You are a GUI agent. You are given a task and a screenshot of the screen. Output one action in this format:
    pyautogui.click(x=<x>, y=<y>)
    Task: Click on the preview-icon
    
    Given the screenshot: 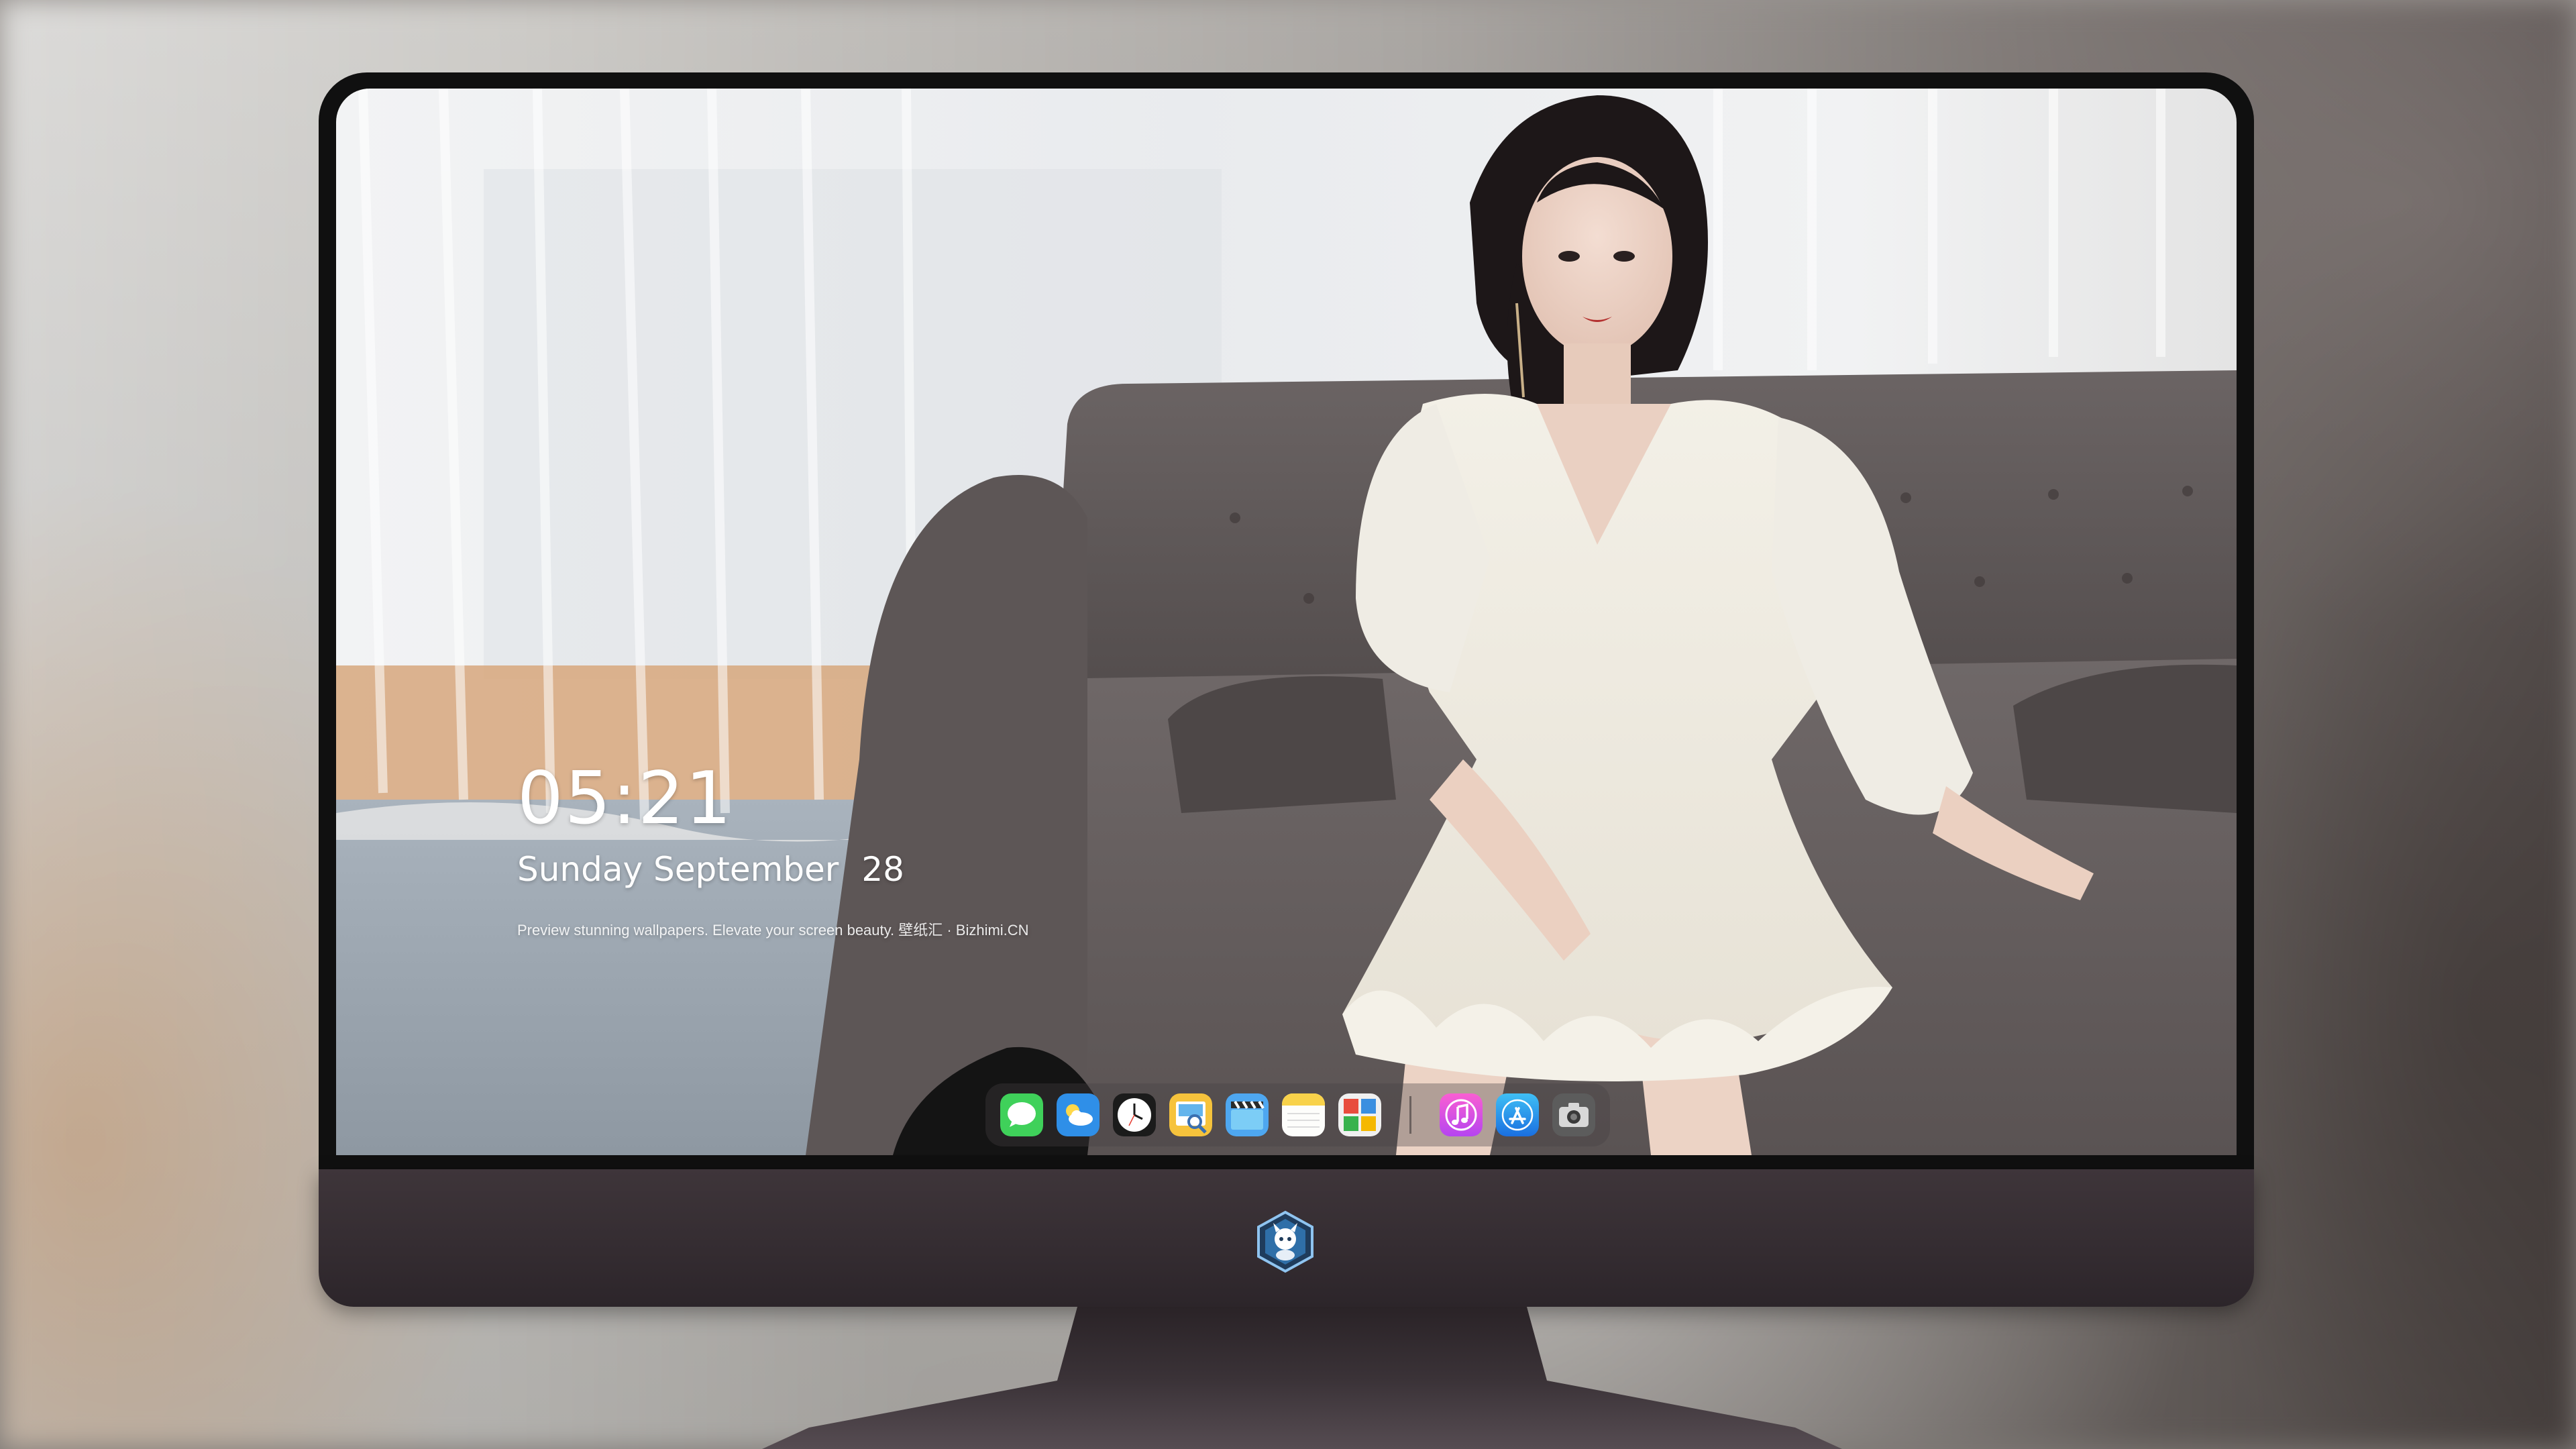 What is the action you would take?
    pyautogui.click(x=1190, y=1114)
    